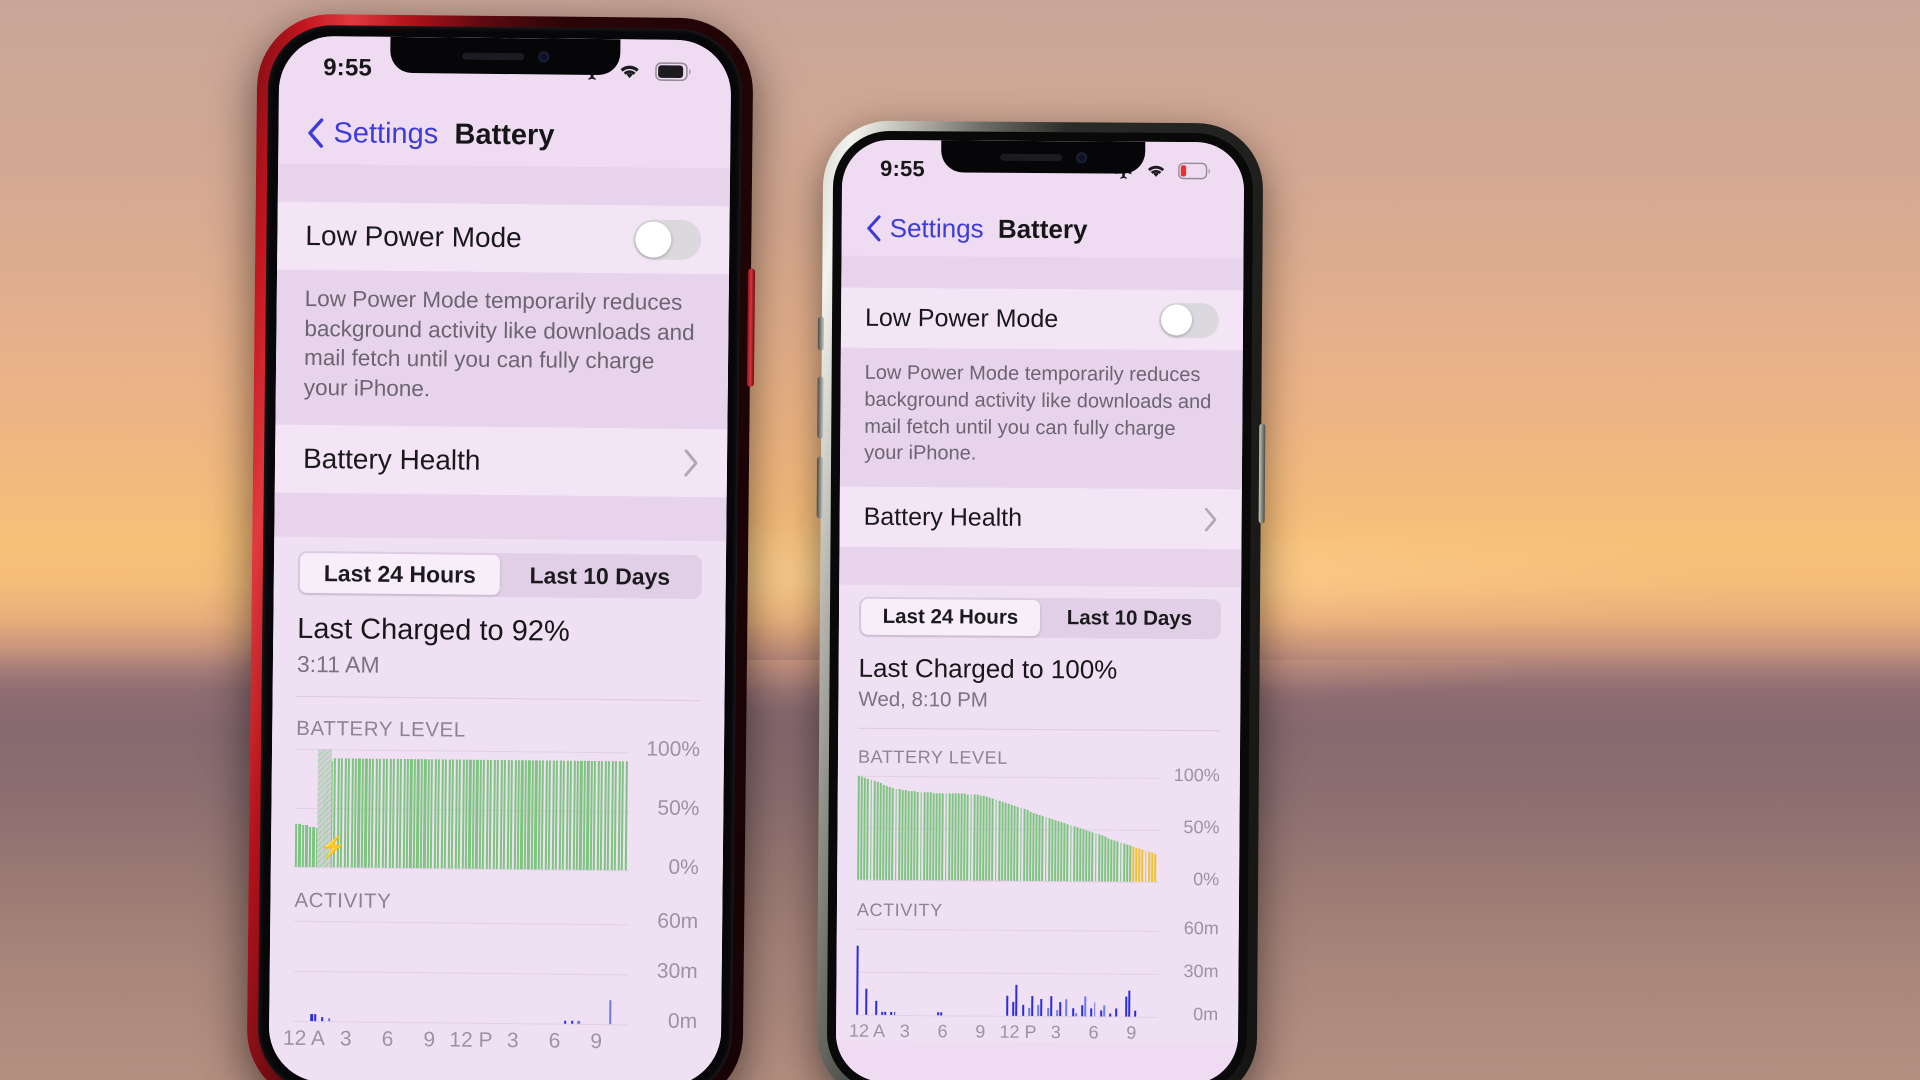 The height and width of the screenshot is (1080, 1920). Describe the element at coordinates (505, 56) in the screenshot. I see `notch` at that location.